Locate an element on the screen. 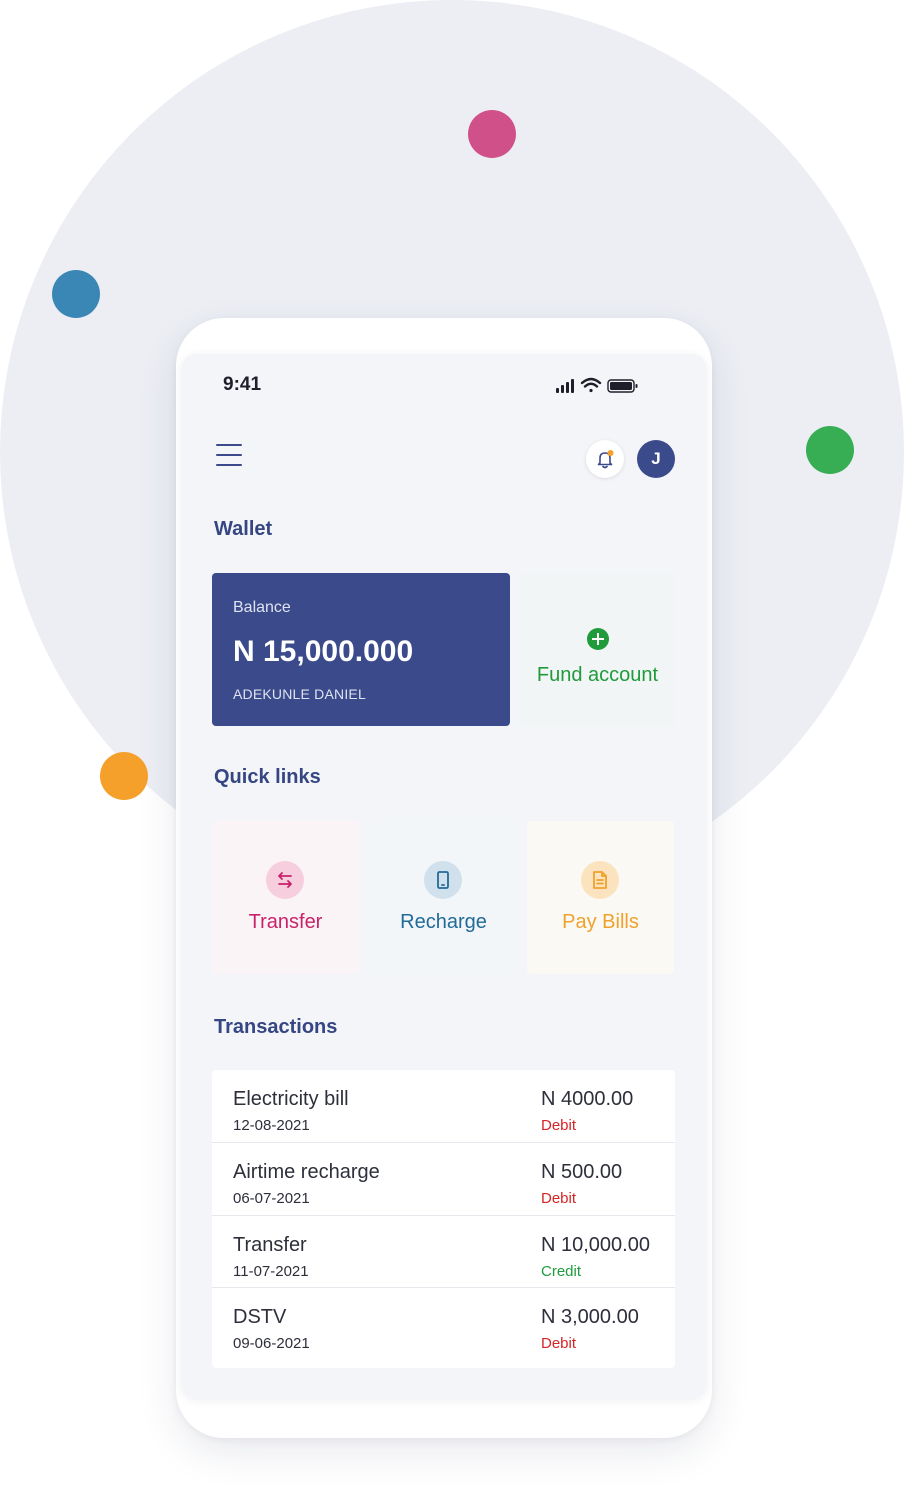 The width and height of the screenshot is (904, 1486). transaction-date: 09-06-2021 is located at coordinates (271, 1343).